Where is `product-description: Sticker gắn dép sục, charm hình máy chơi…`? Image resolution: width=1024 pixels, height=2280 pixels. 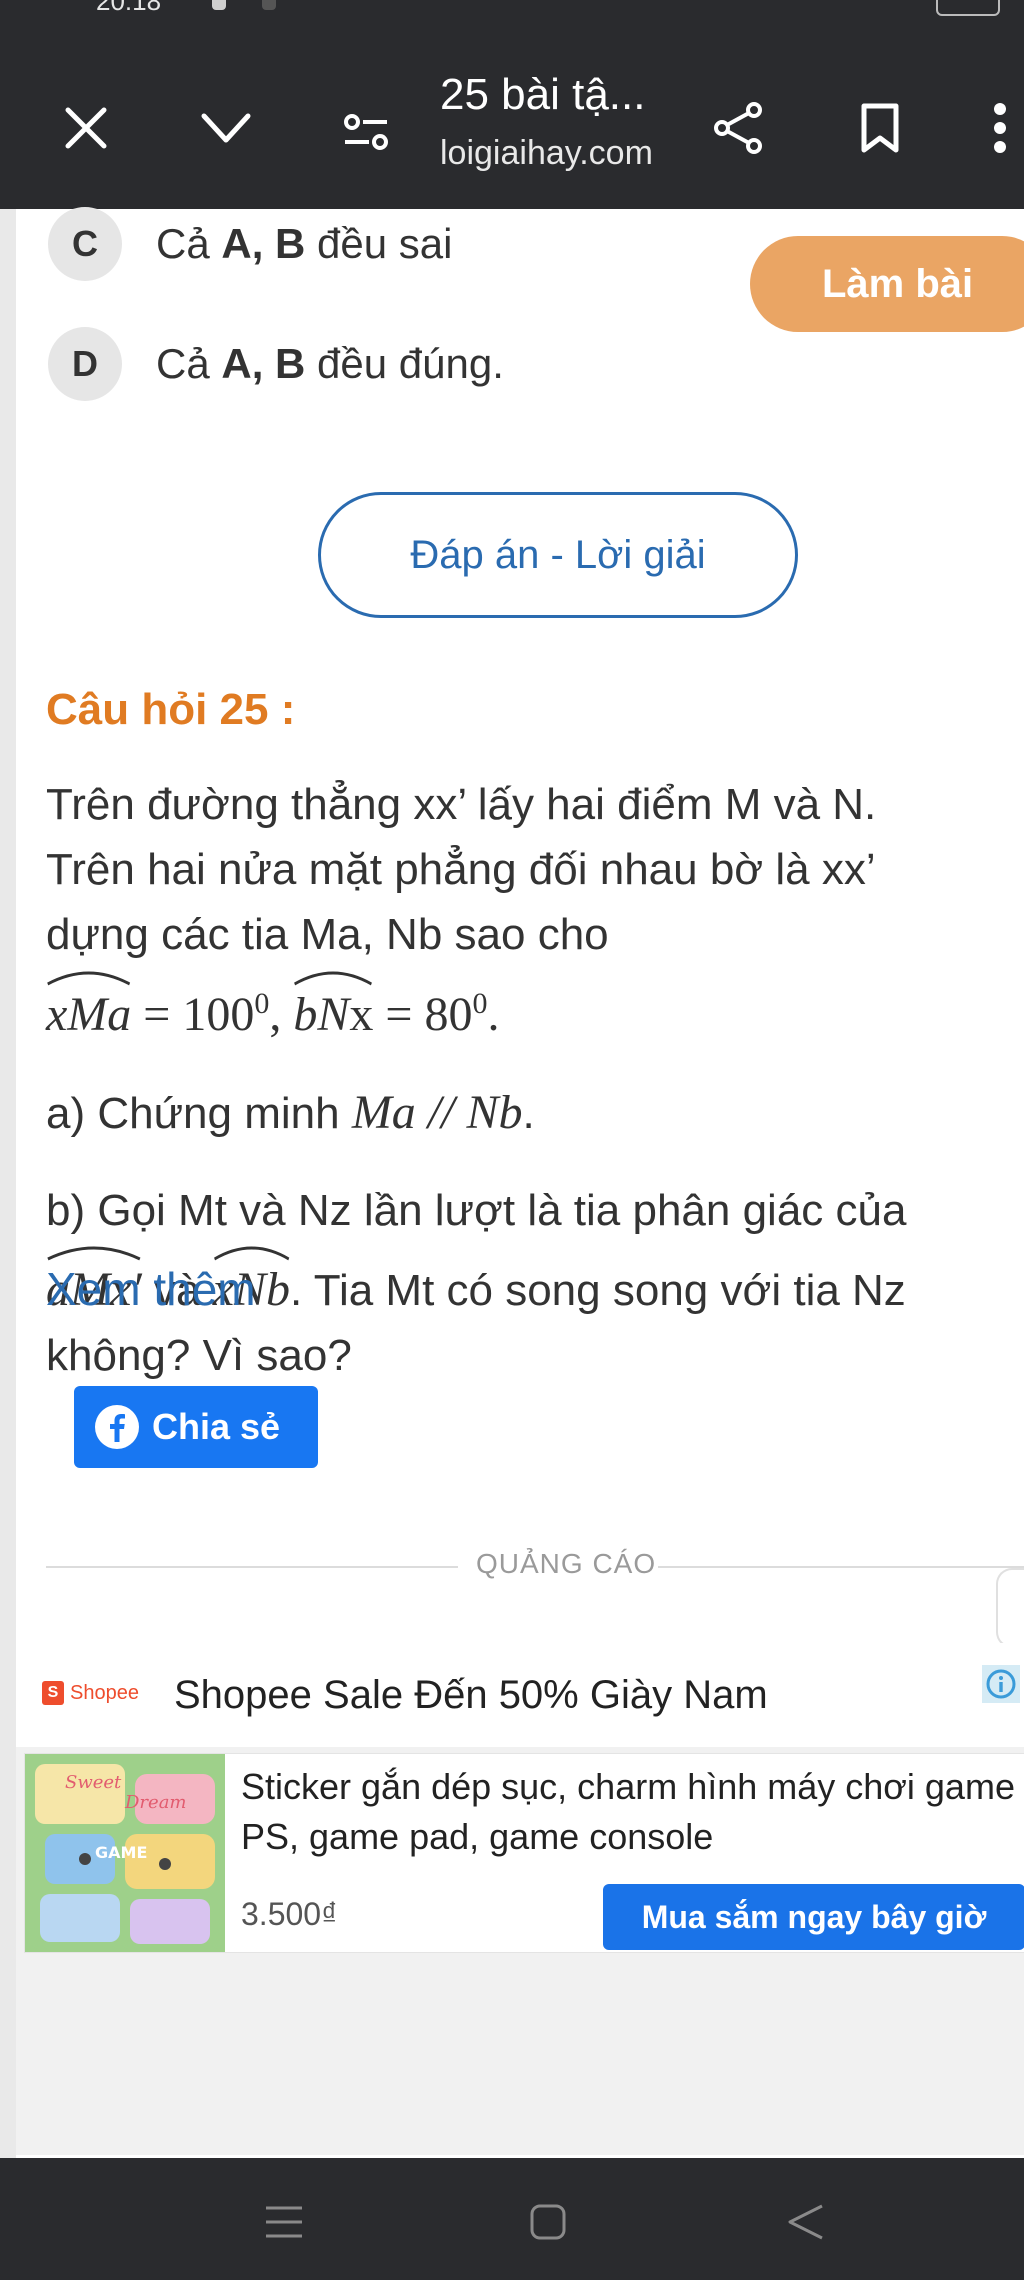
product-description: Sticker gắn dép sục, charm hình máy chơi… is located at coordinates (628, 1811).